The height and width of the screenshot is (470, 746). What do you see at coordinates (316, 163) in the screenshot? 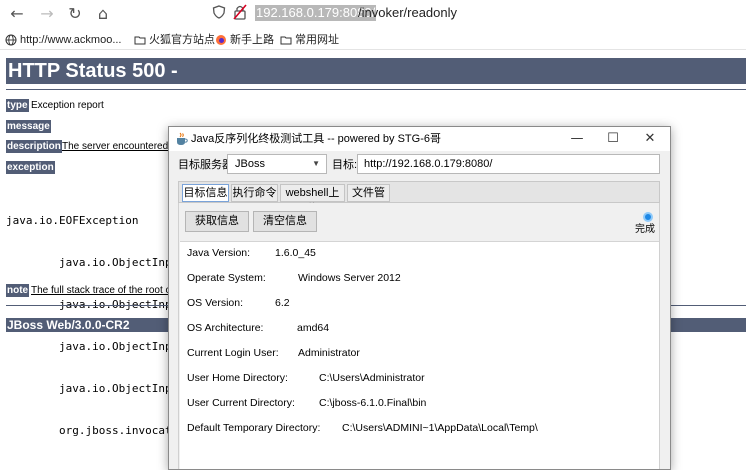
I see `dropdown-caret-icon: ▼` at bounding box center [316, 163].